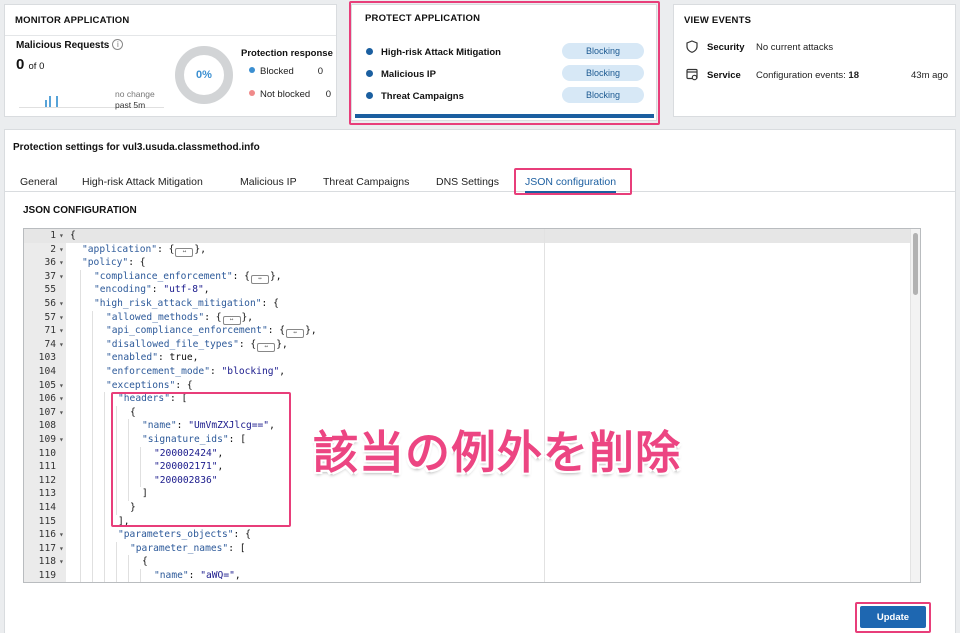 The image size is (960, 633). I want to click on json-string: "utf-8", so click(183, 290).